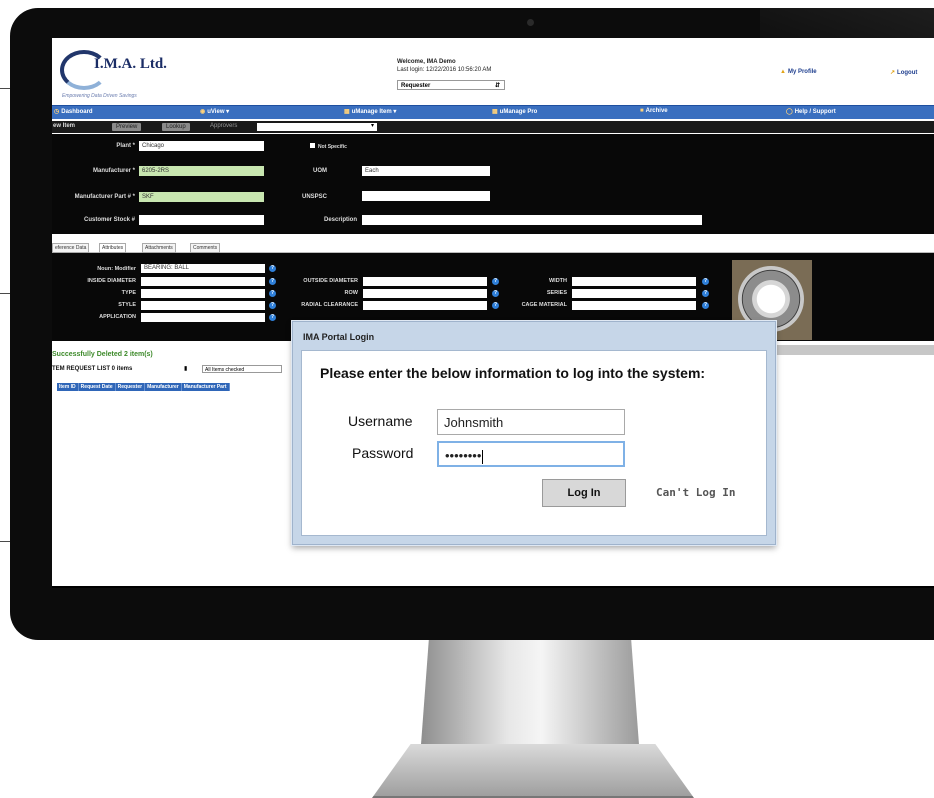 The width and height of the screenshot is (934, 798). Describe the element at coordinates (159, 248) in the screenshot. I see `tab-attachments: Attachments` at that location.